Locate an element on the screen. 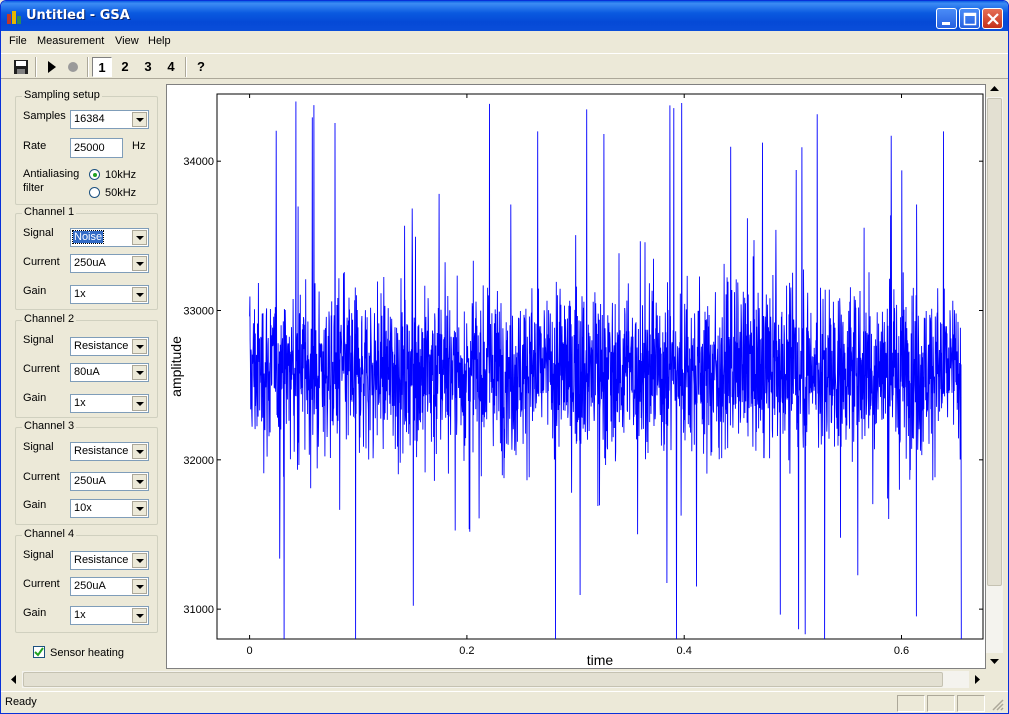  channel-4-button: 4 is located at coordinates (171, 67).